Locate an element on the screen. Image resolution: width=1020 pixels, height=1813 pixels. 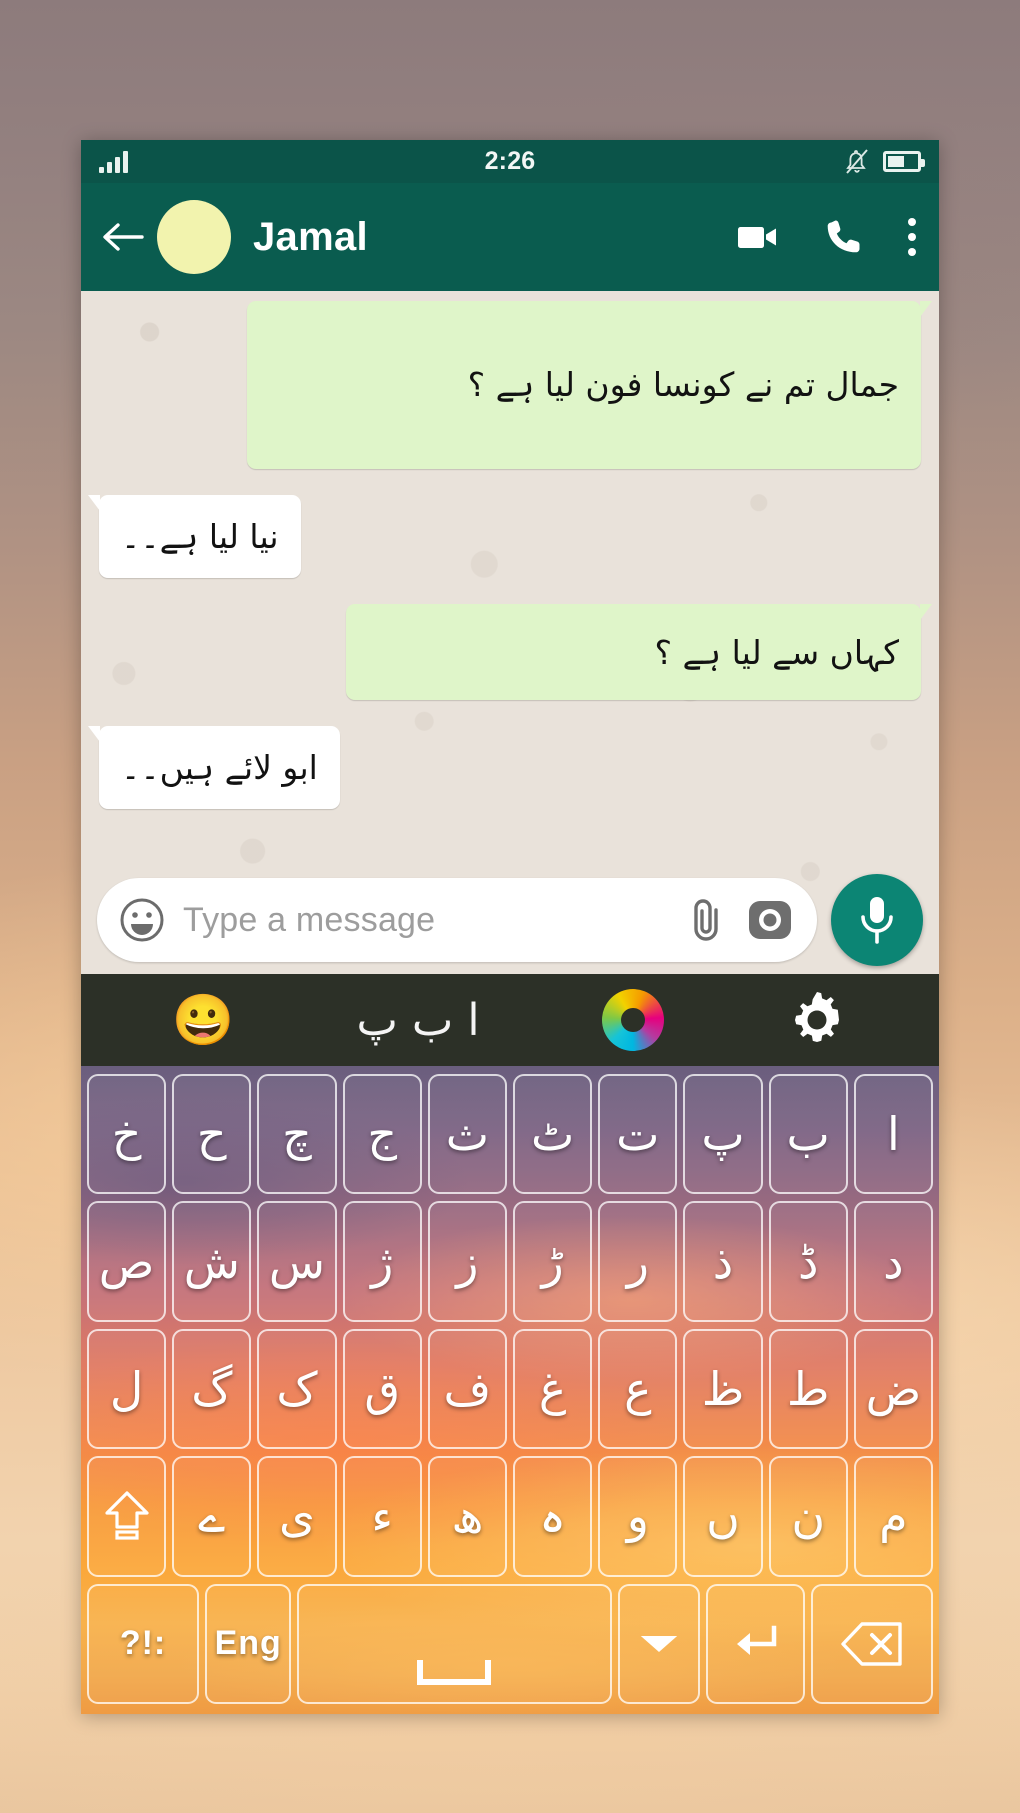
key-thal: ذ is located at coordinates (723, 1261).